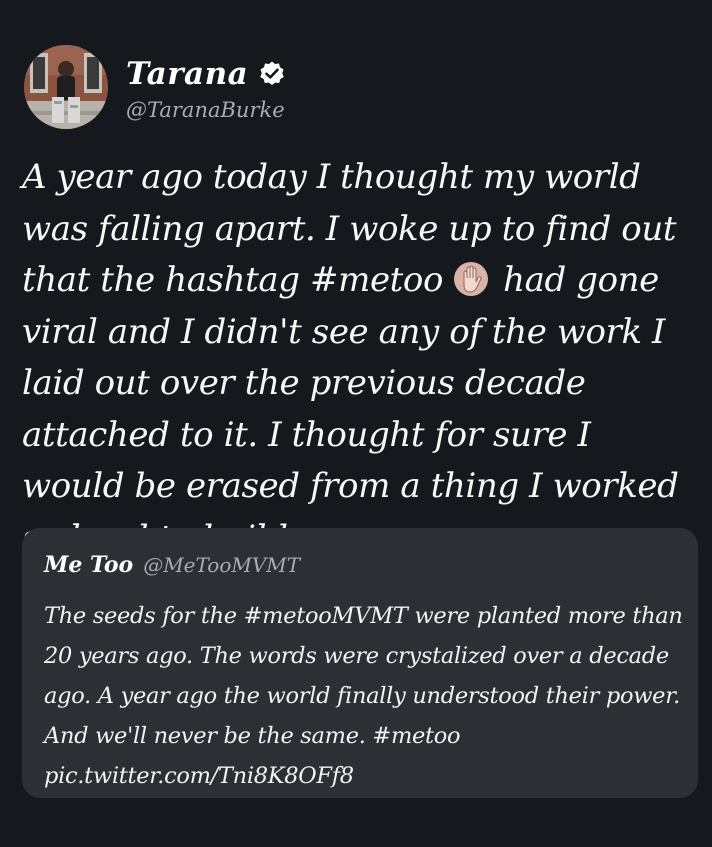  What do you see at coordinates (221, 565) in the screenshot?
I see `quoted-author-handle: @MeTooMVMT` at bounding box center [221, 565].